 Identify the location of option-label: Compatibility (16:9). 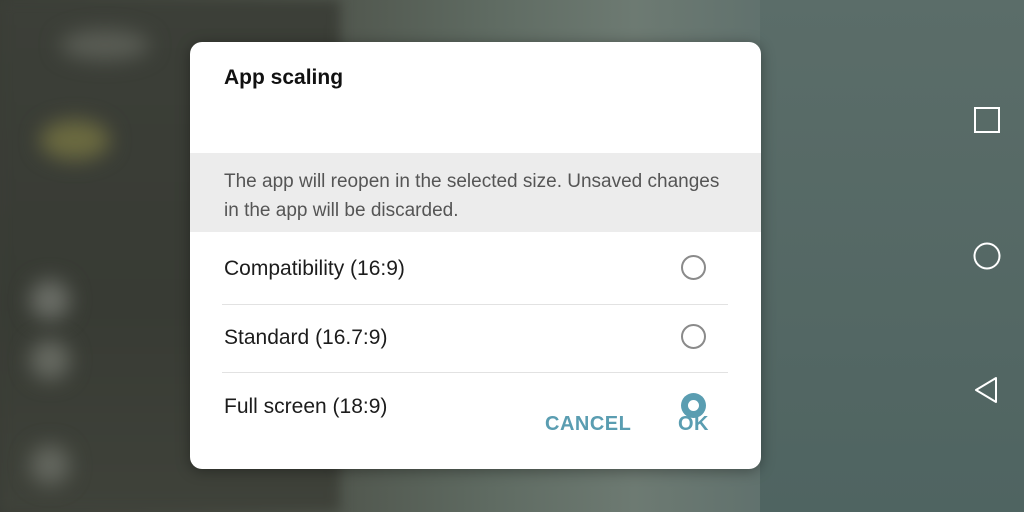
(314, 268).